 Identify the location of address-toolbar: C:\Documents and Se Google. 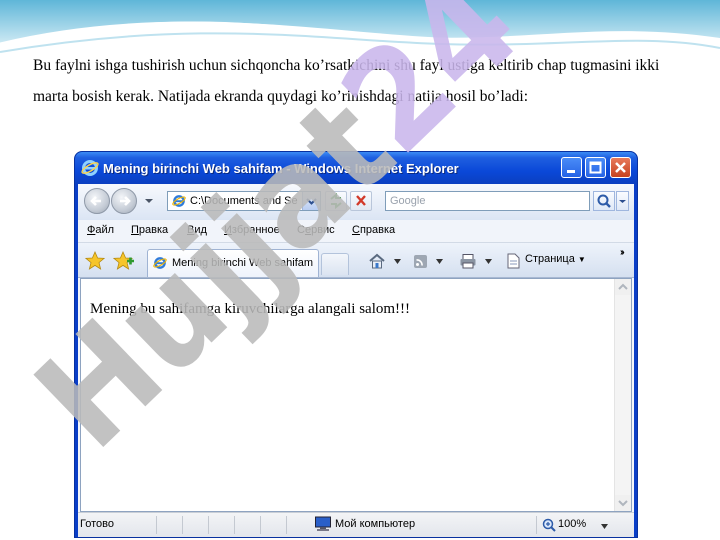
(356, 202).